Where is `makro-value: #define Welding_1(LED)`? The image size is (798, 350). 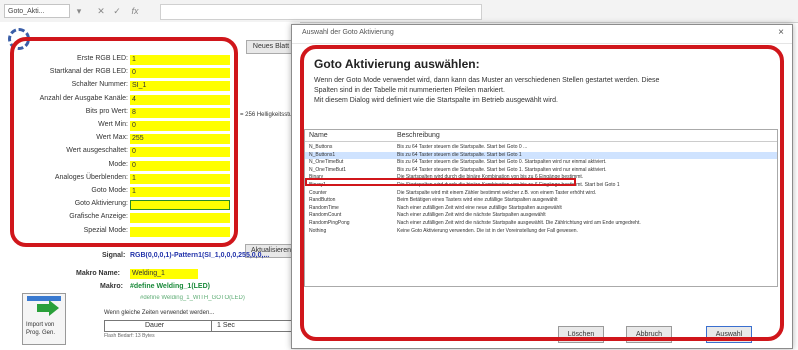 makro-value: #define Welding_1(LED) is located at coordinates (170, 286).